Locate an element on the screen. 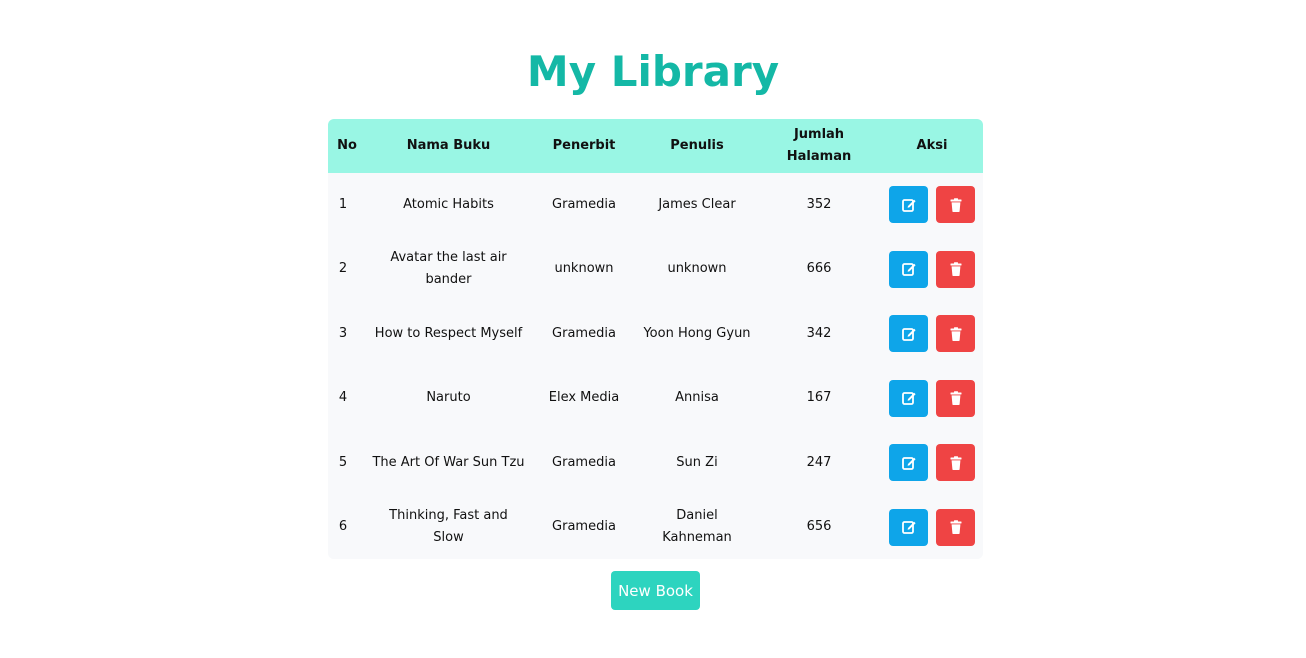 The height and width of the screenshot is (658, 1306). header-penerbit: Penerbit is located at coordinates (584, 146).